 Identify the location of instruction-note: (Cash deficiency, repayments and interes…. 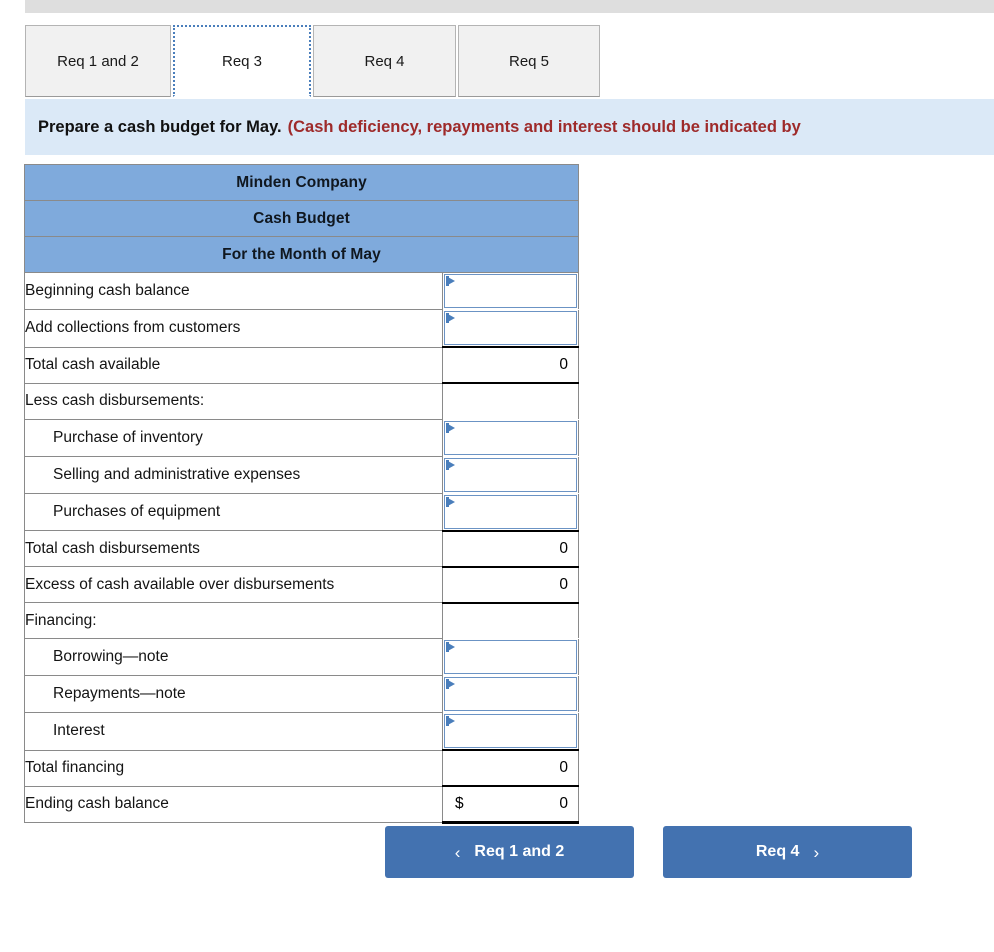
(544, 126).